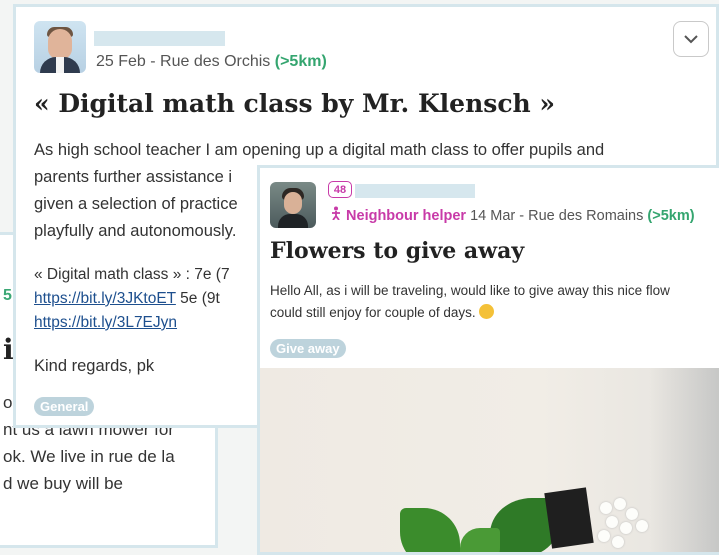 The image size is (719, 555). Describe the element at coordinates (487, 311) in the screenshot. I see `grinning-face-icon` at that location.